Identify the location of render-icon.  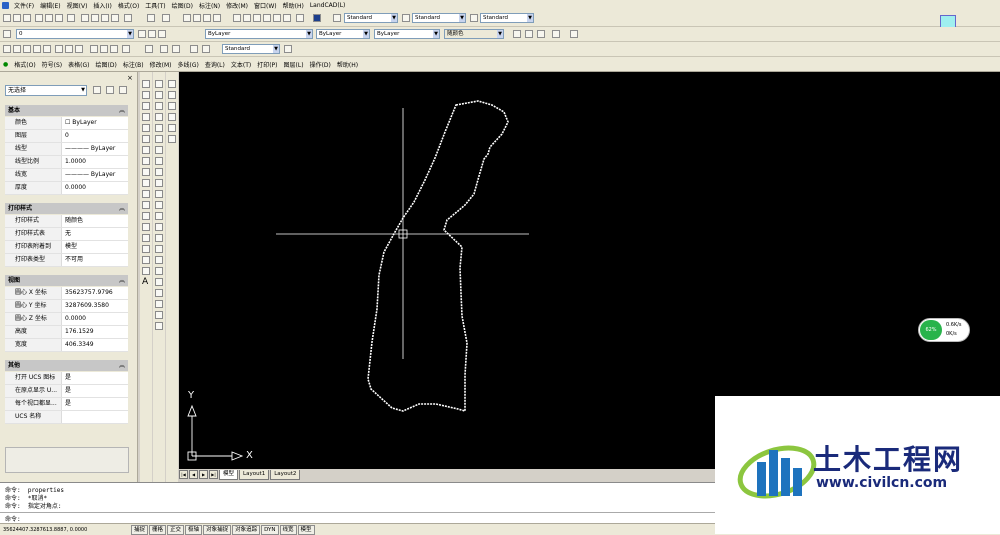
(541, 34).